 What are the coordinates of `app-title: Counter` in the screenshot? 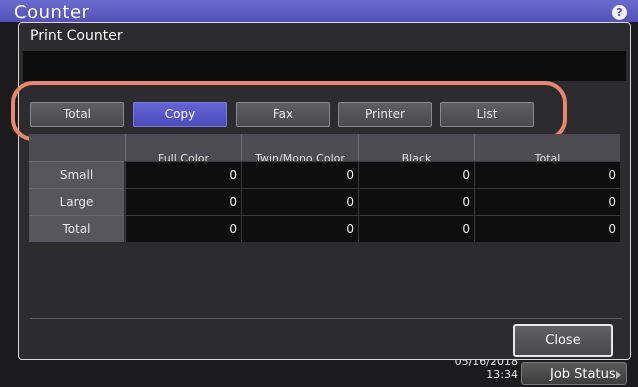 It's located at (52, 12).